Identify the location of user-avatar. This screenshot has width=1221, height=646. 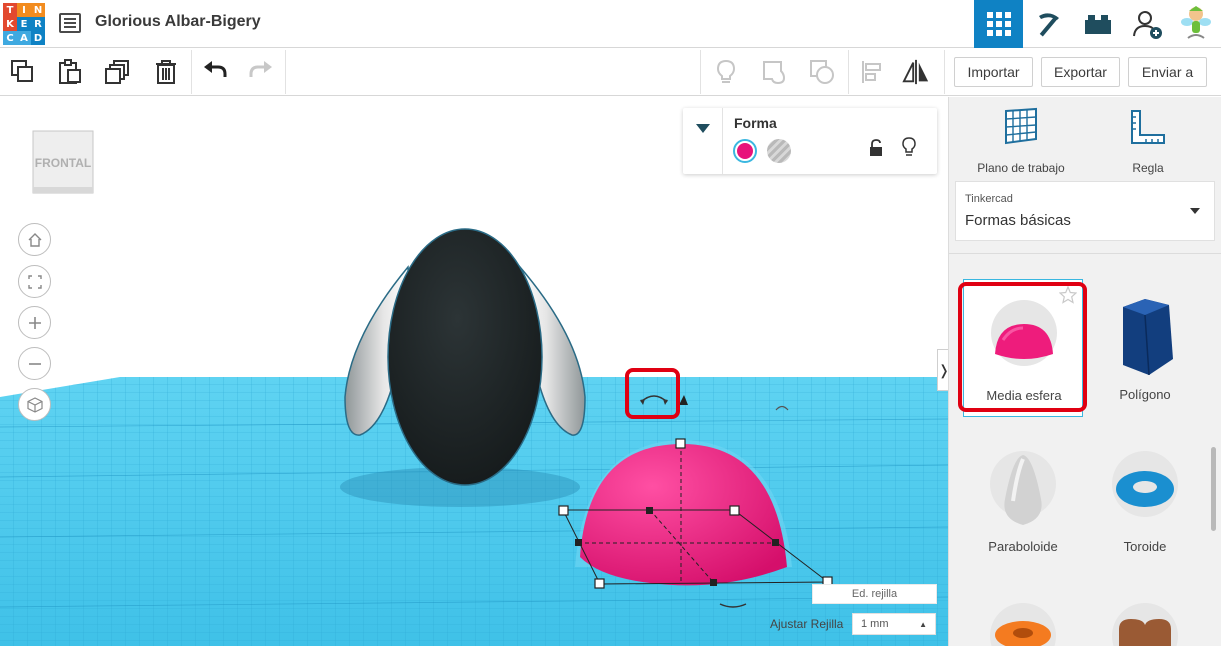
(1195, 24).